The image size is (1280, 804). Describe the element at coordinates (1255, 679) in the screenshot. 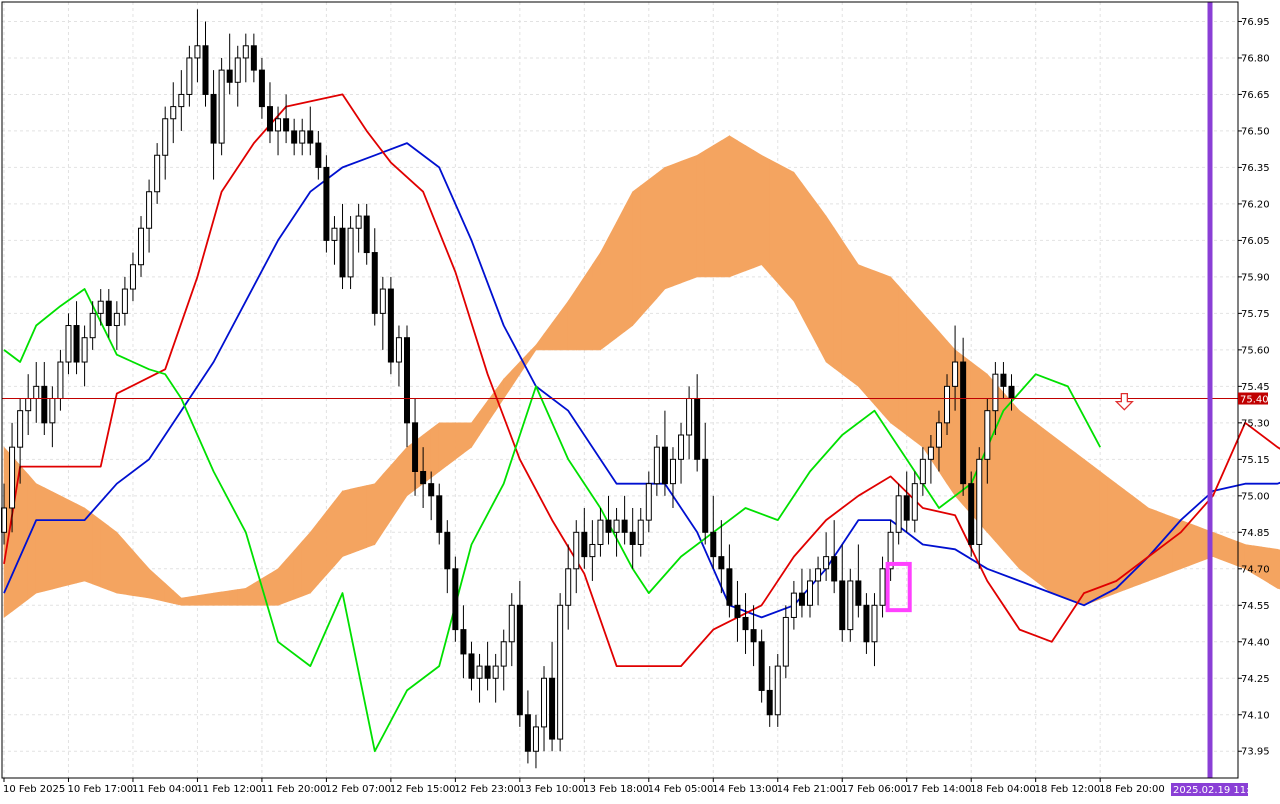

I see `y-tick-label: 74.25` at that location.